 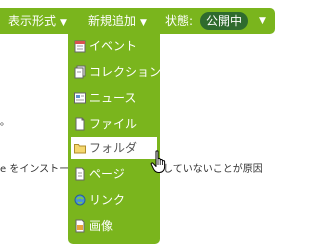 I want to click on display-format-menu: 表示形式 ▼, so click(x=37, y=21).